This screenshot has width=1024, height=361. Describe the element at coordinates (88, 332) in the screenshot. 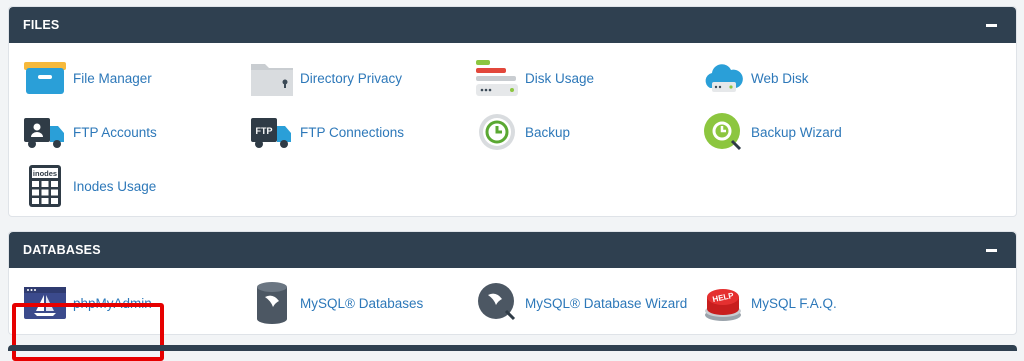

I see `phpmyadmin-highlight-box` at that location.